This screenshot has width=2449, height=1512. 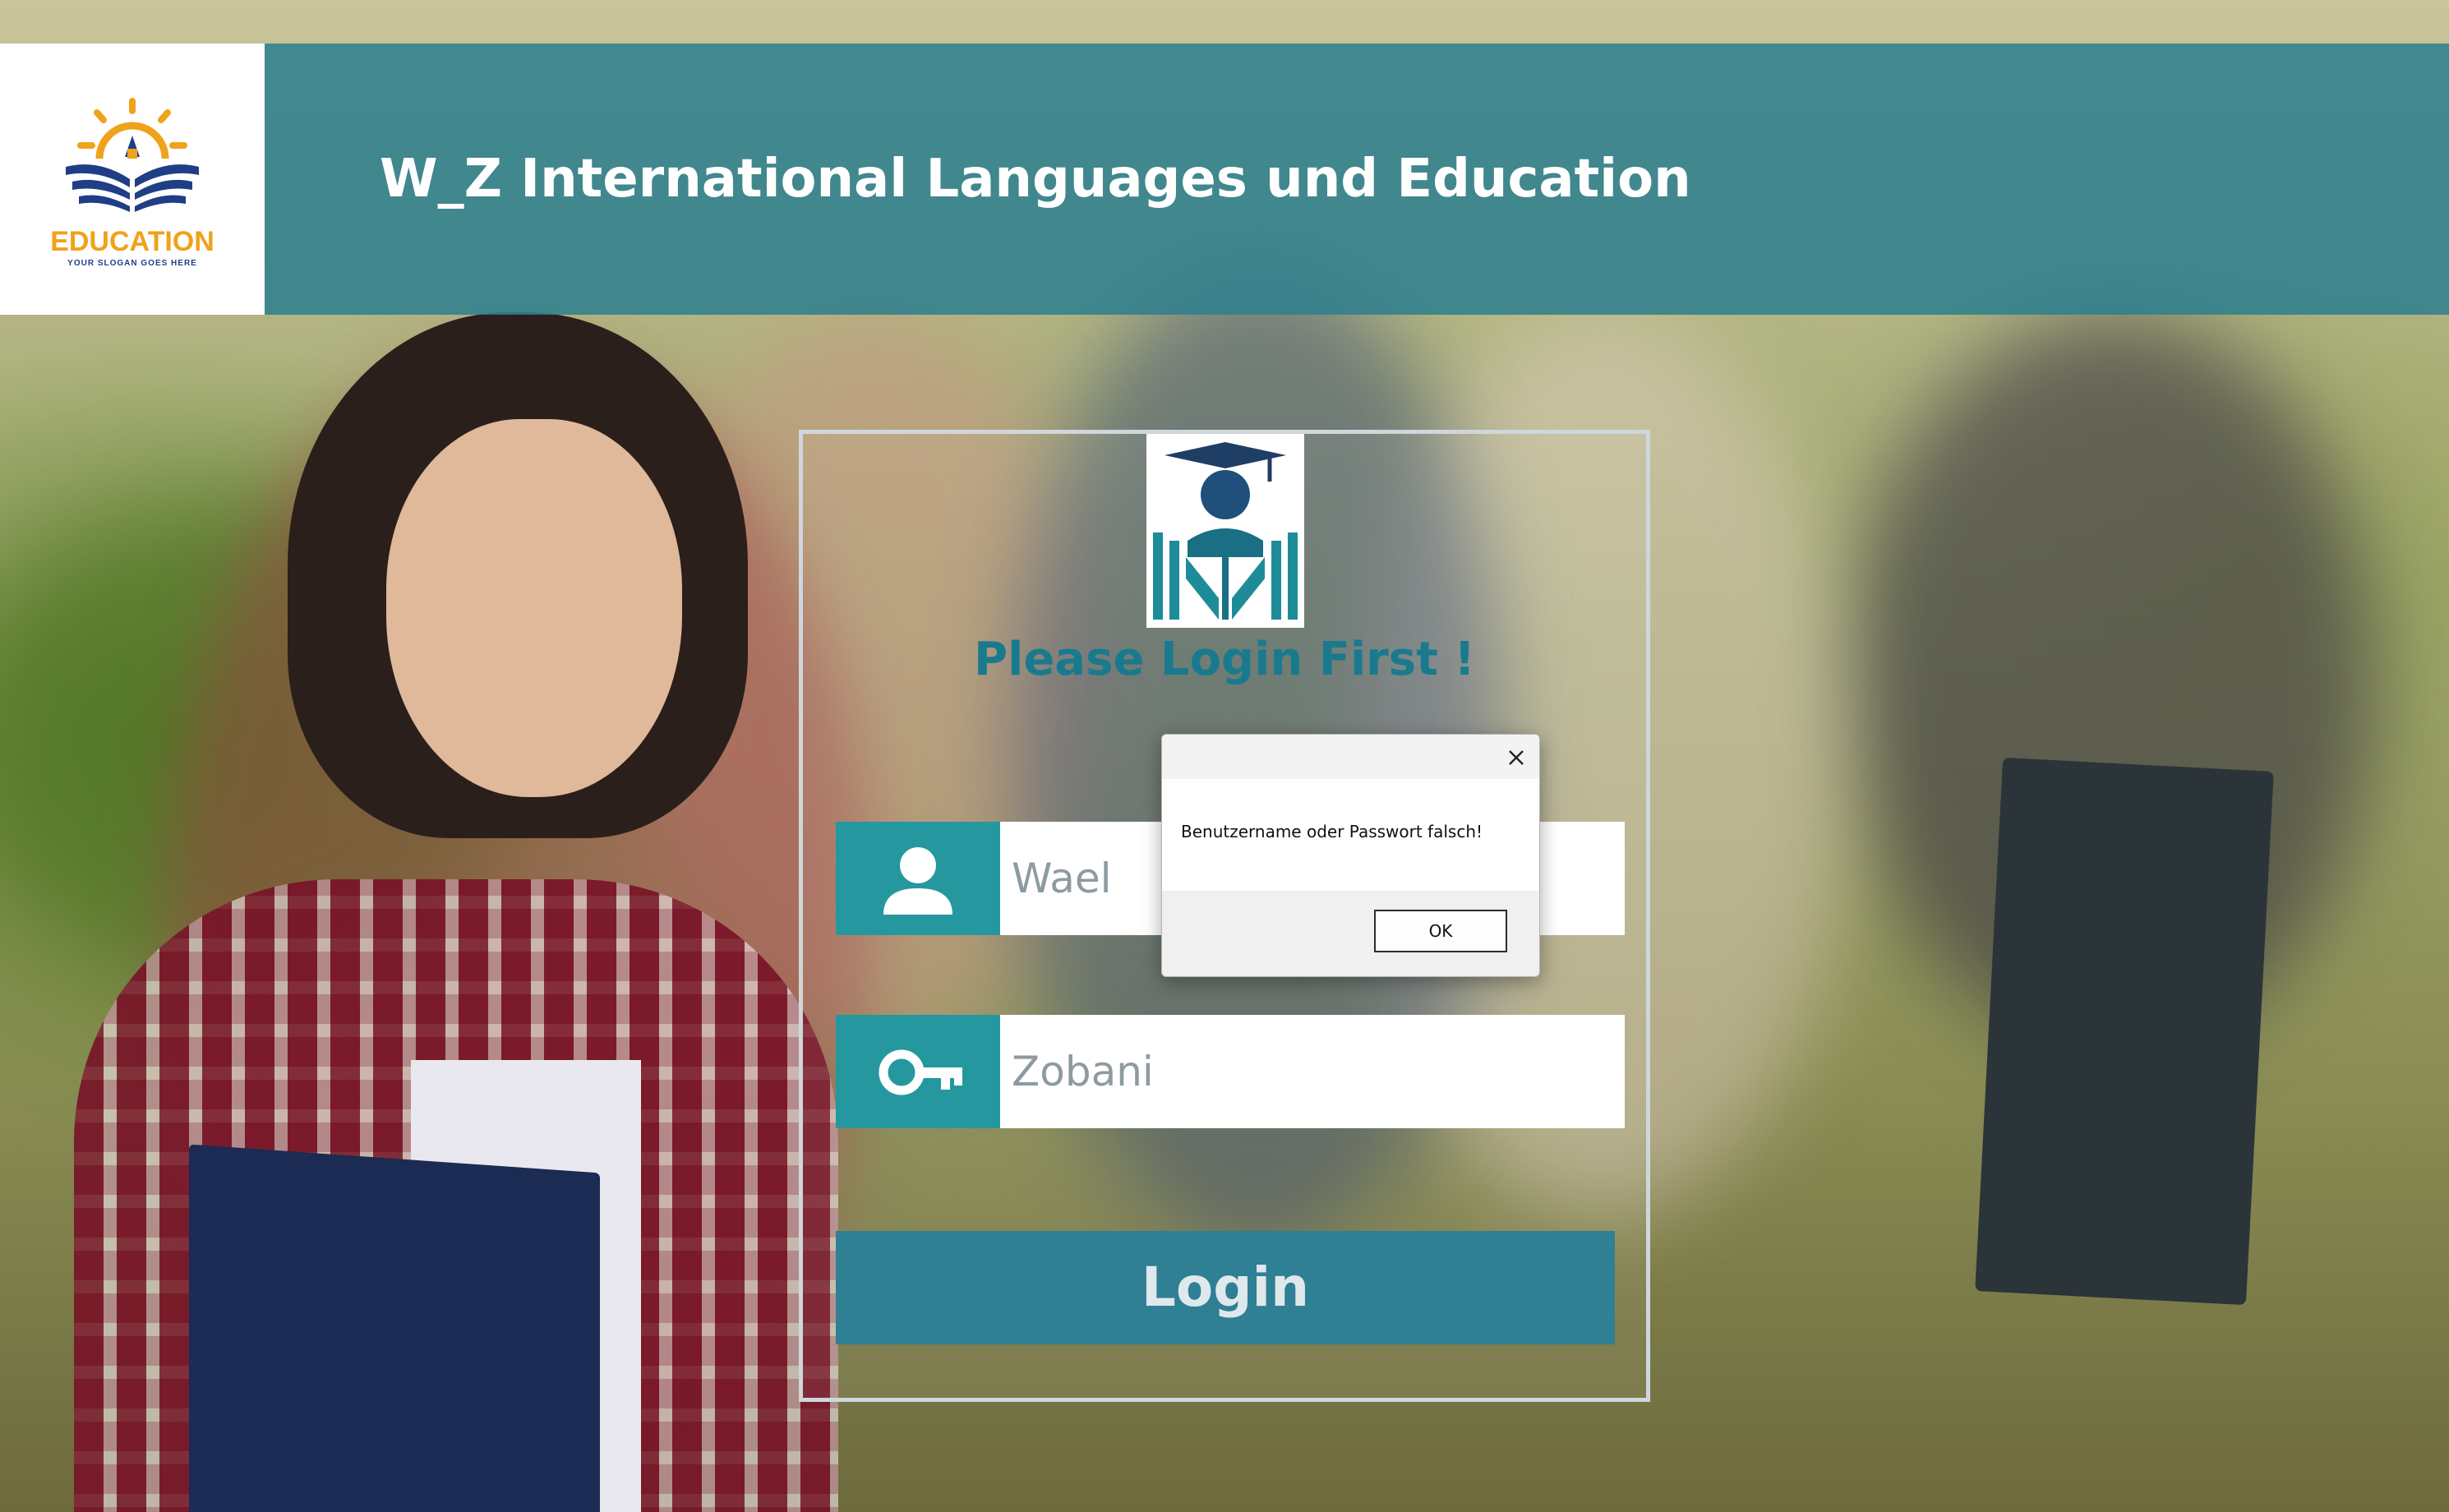 I want to click on graduation-logo-icon, so click(x=1225, y=531).